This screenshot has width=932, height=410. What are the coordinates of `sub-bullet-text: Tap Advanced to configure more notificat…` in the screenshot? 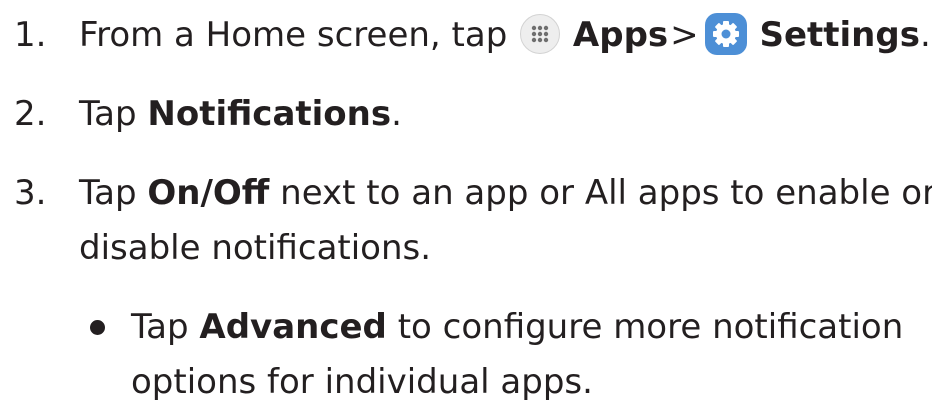 It's located at (517, 327).